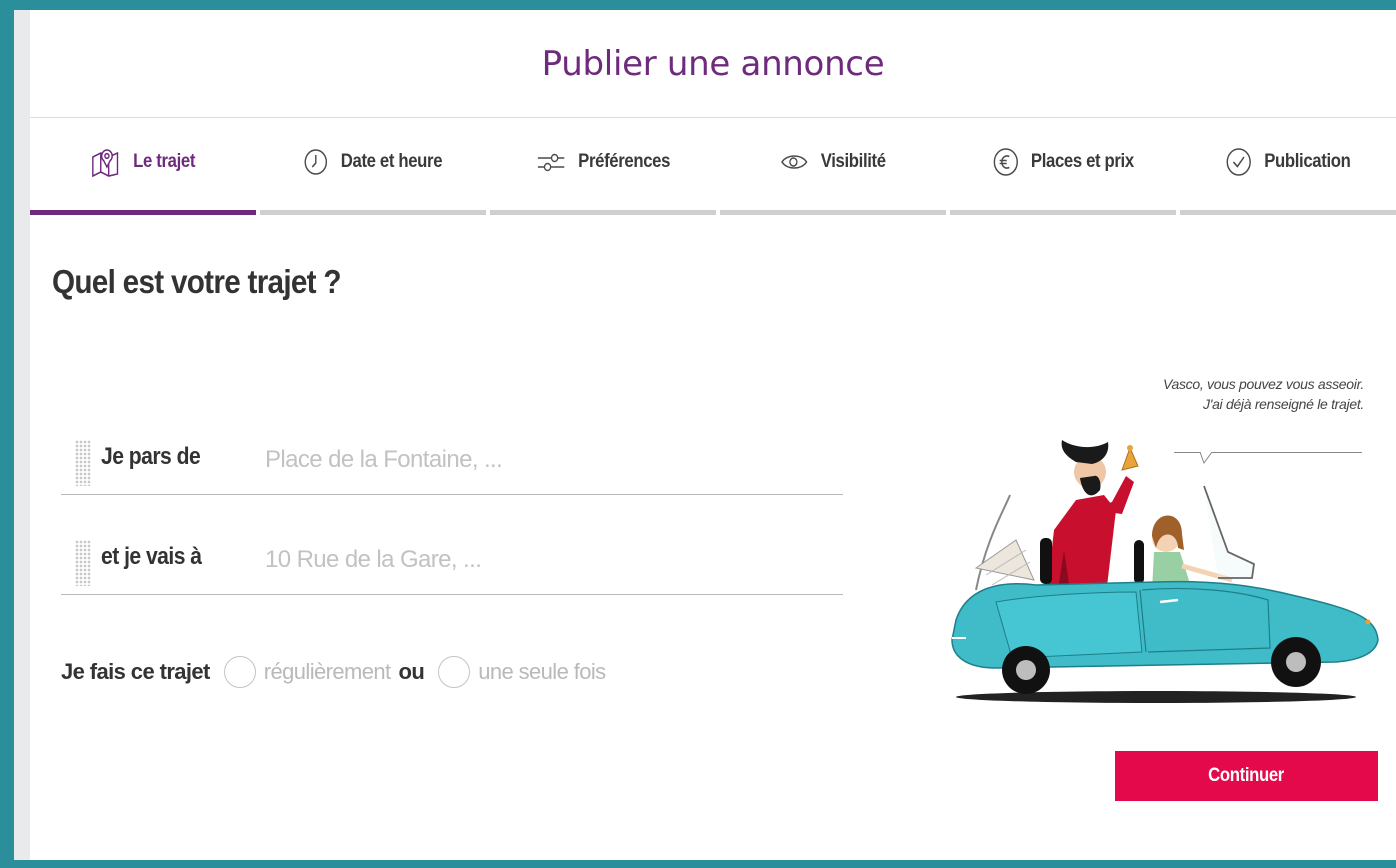 This screenshot has width=1396, height=868. What do you see at coordinates (853, 161) in the screenshot?
I see `step-label: Visibilité` at bounding box center [853, 161].